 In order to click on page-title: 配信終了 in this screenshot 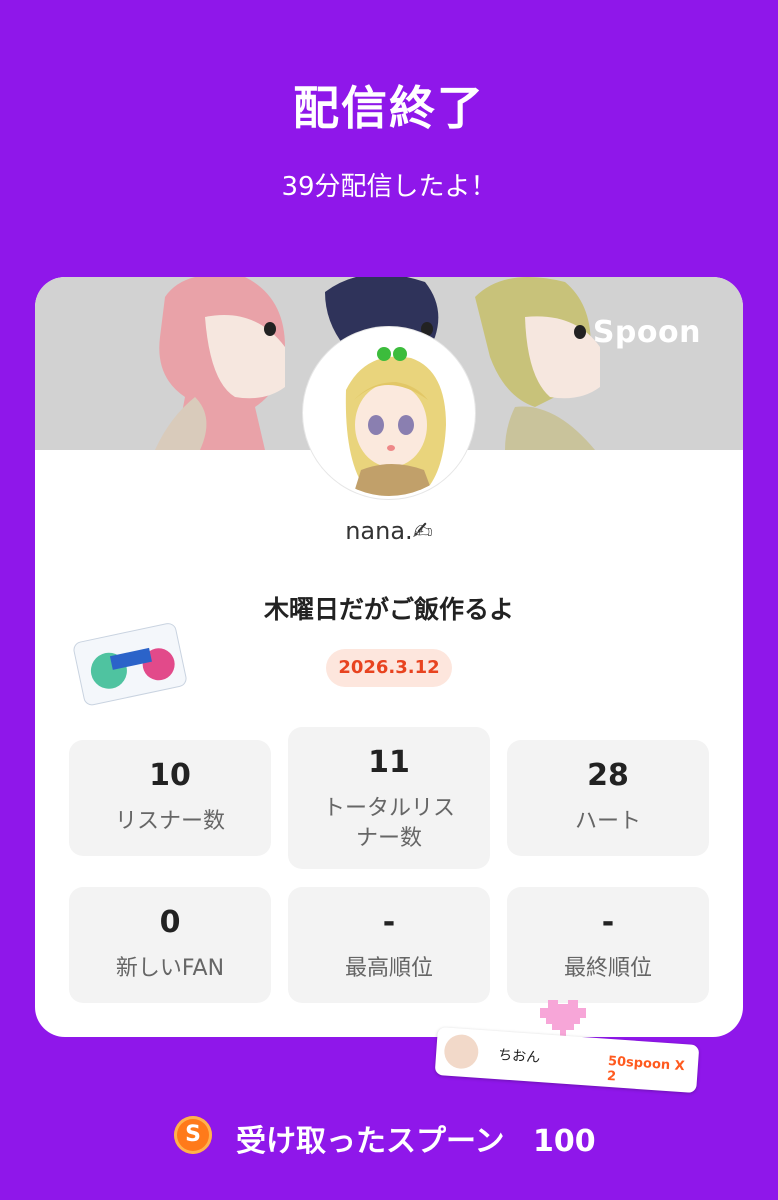, I will do `click(389, 108)`.